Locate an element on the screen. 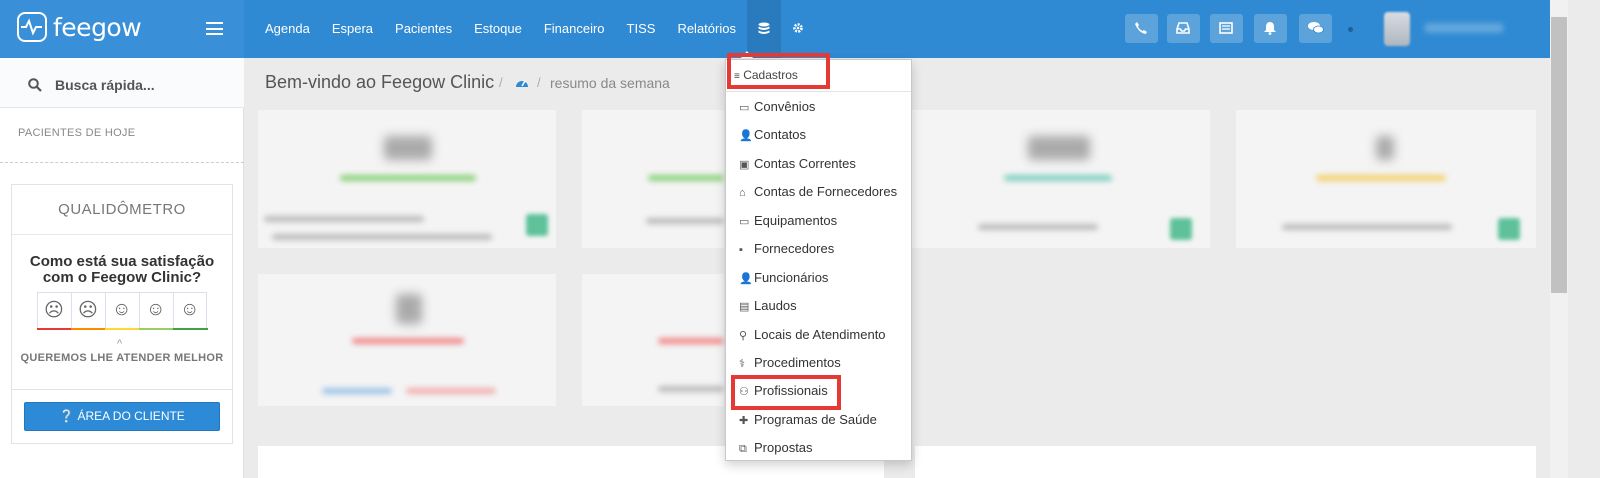 The image size is (1600, 478). avatar is located at coordinates (1397, 29).